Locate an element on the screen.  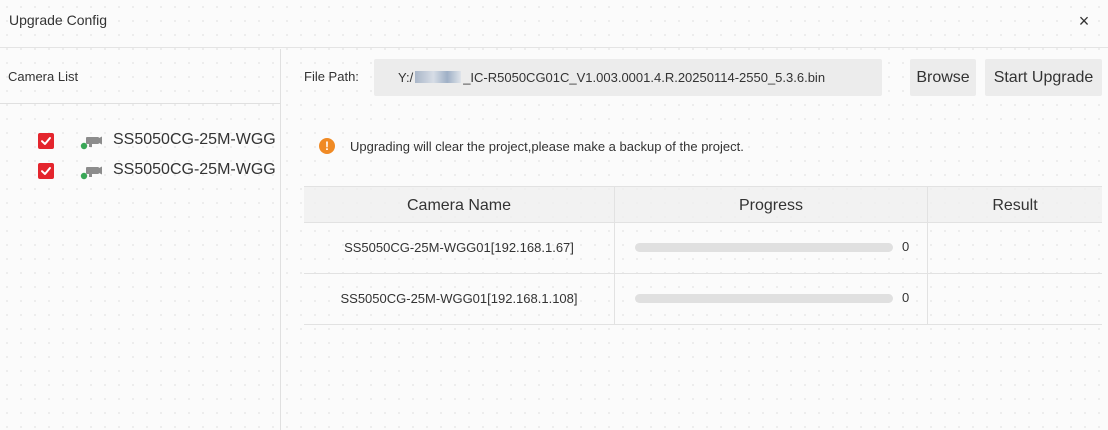
column-header-camera-name: Camera Name is located at coordinates (459, 205).